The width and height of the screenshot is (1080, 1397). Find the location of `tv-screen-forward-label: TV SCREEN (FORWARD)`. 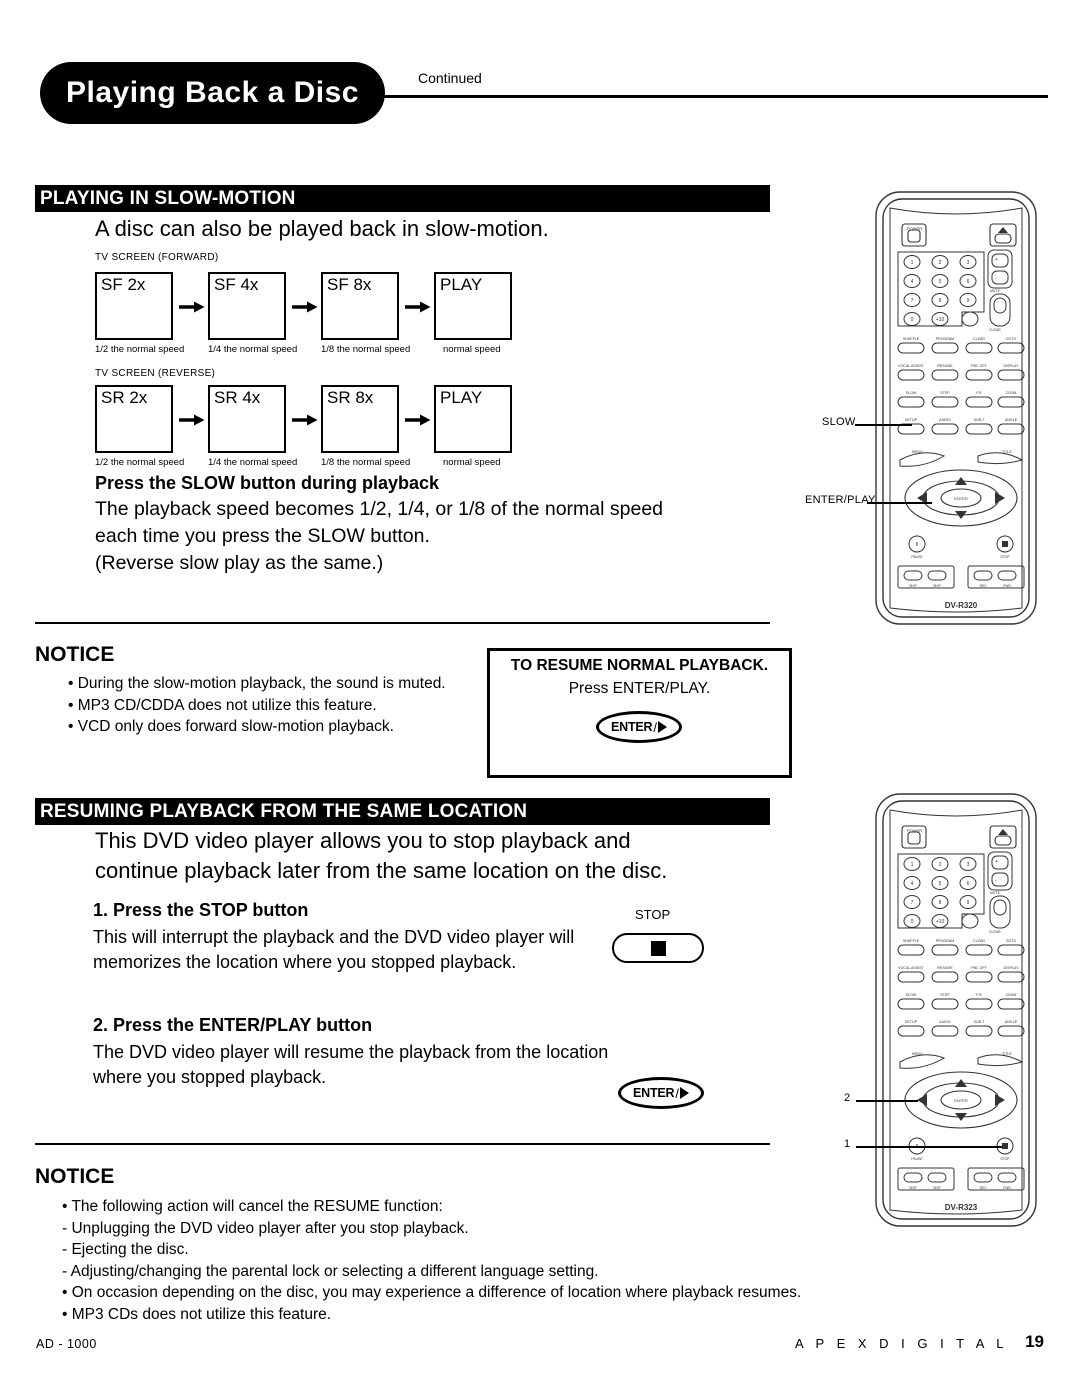

tv-screen-forward-label: TV SCREEN (FORWARD) is located at coordinates (157, 257).